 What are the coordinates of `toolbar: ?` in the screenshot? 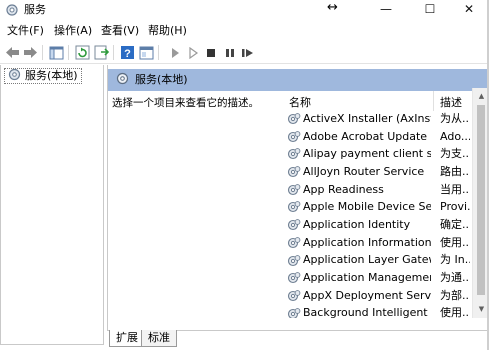 It's located at (244, 52).